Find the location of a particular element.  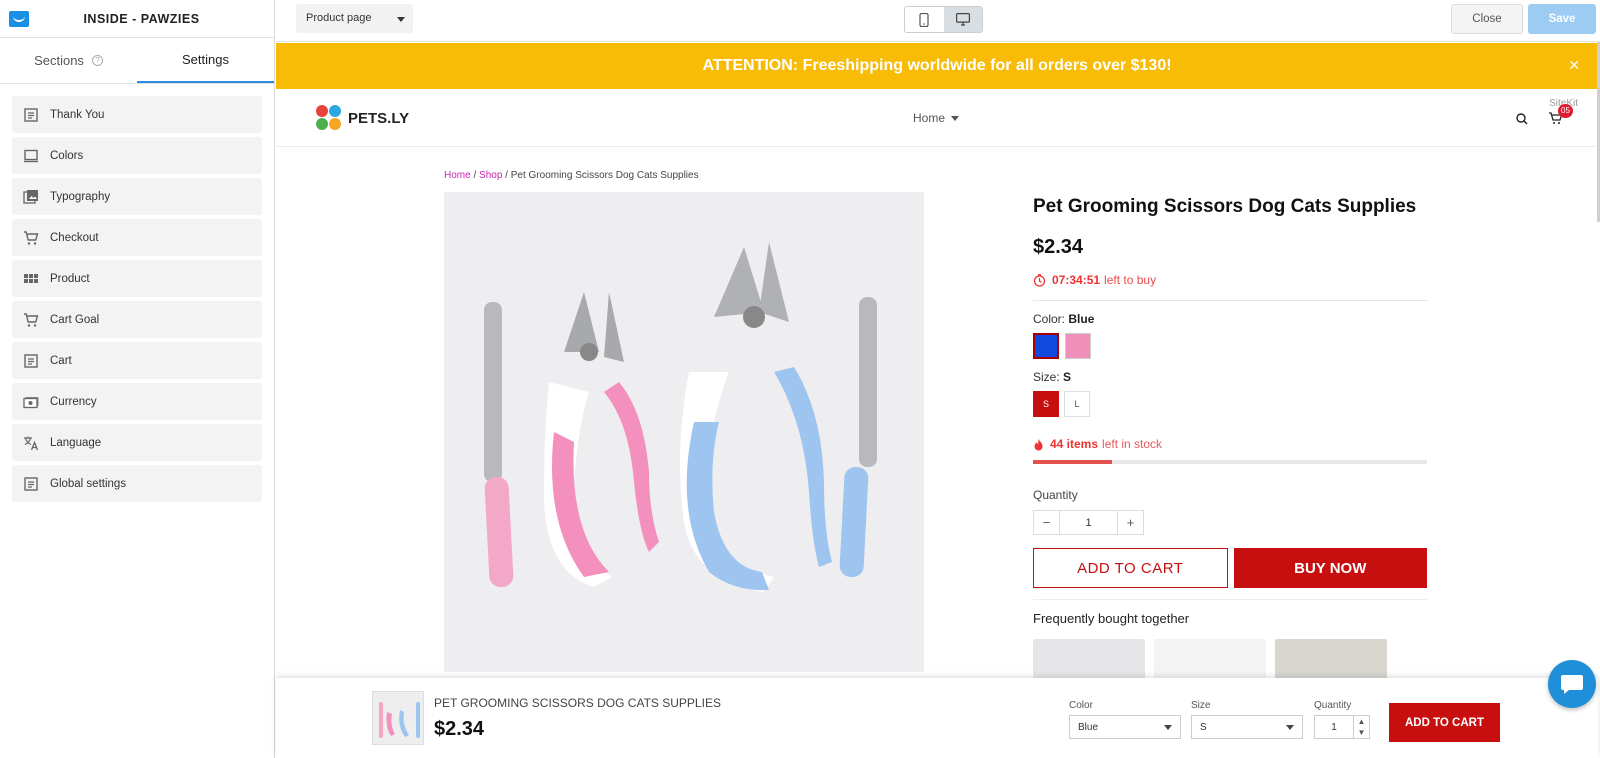

settings-item-label: Colors is located at coordinates (67, 155).